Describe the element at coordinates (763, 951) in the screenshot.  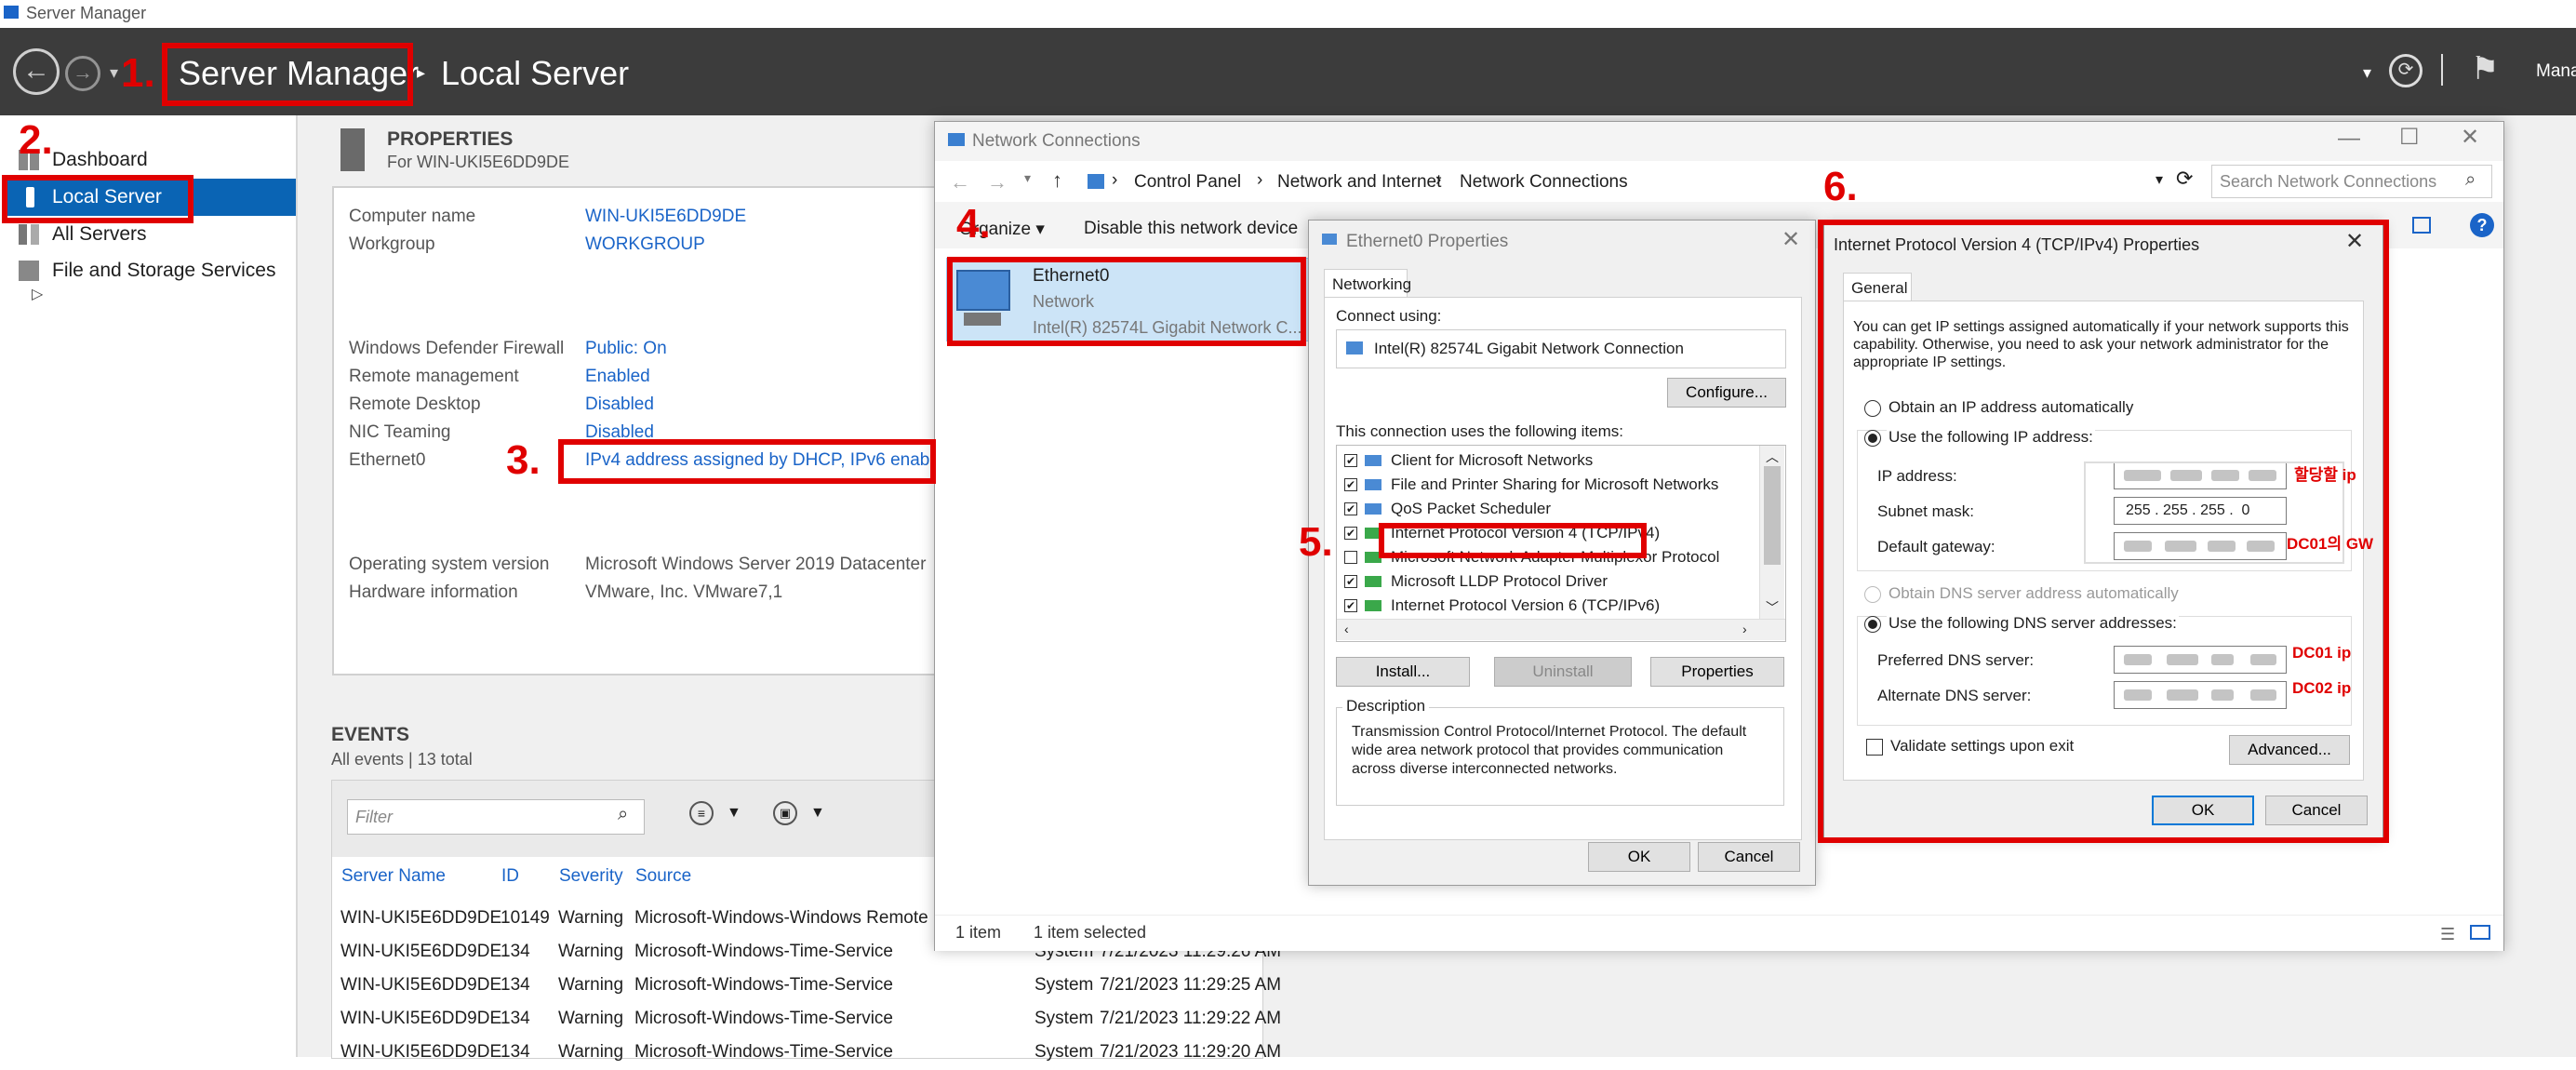
I see `event-cell-source: Microsoft-Windows-Time-Service` at that location.